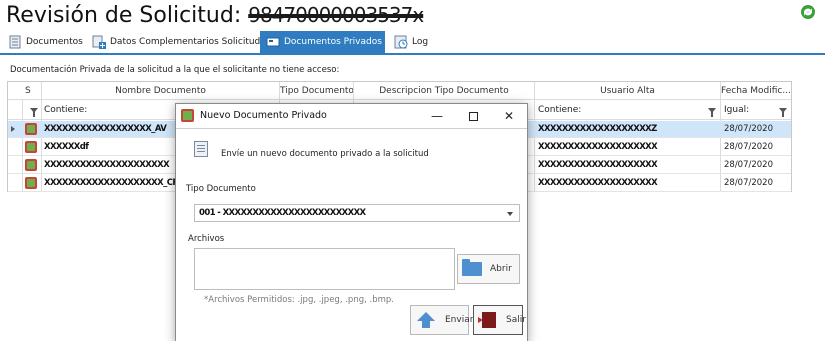 The height and width of the screenshot is (341, 825). What do you see at coordinates (501, 269) in the screenshot?
I see `abrir-label: Abrir` at bounding box center [501, 269].